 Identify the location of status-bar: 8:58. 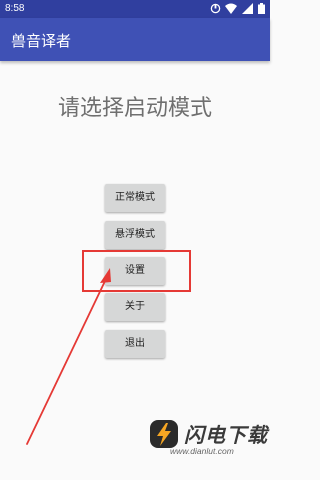
(135, 9).